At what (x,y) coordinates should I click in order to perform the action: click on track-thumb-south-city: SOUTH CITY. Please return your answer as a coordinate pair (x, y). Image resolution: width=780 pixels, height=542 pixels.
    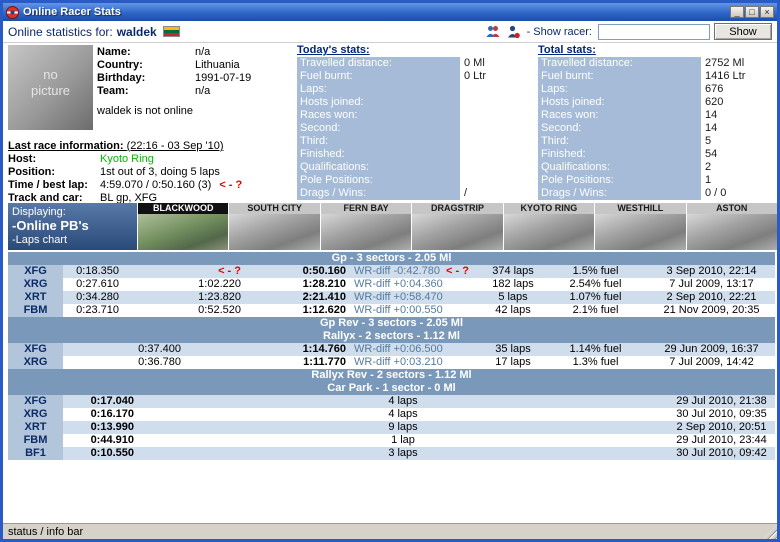
    Looking at the image, I should click on (274, 226).